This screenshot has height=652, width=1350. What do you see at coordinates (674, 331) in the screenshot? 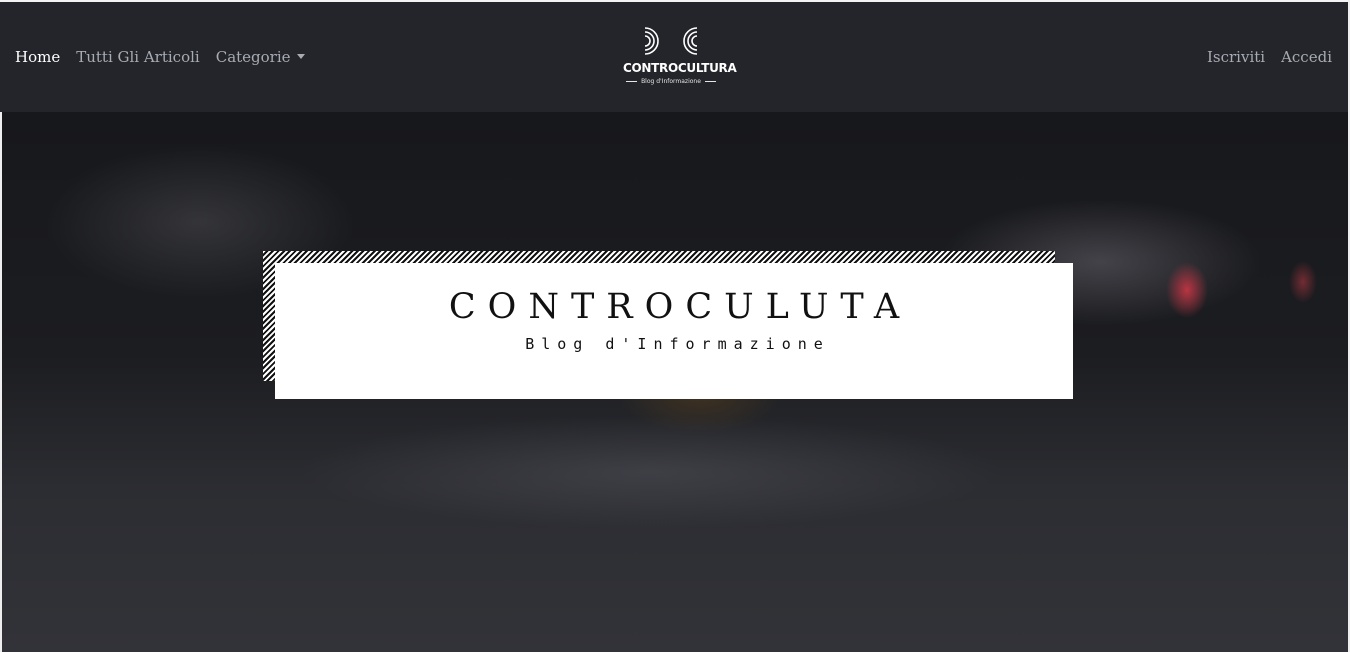
I see `hero-title-box: CONTROCULUTA Blog d'Informazione` at bounding box center [674, 331].